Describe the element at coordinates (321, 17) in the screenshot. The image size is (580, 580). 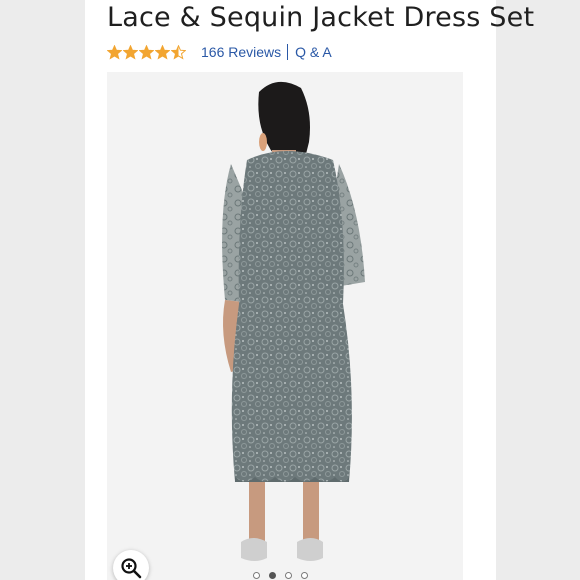
I see `product-title: Lace & Sequin Jacket Dress Set` at that location.